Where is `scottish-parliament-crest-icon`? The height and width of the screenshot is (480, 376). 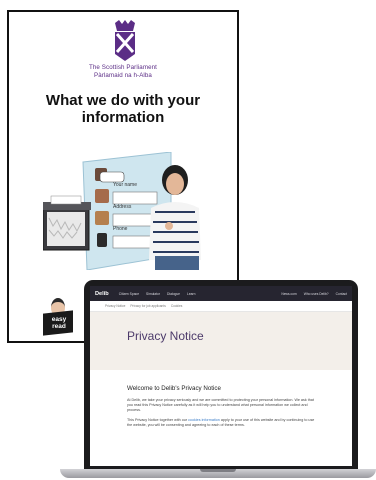
scottish-parliament-crest-icon is located at coordinates (125, 40).